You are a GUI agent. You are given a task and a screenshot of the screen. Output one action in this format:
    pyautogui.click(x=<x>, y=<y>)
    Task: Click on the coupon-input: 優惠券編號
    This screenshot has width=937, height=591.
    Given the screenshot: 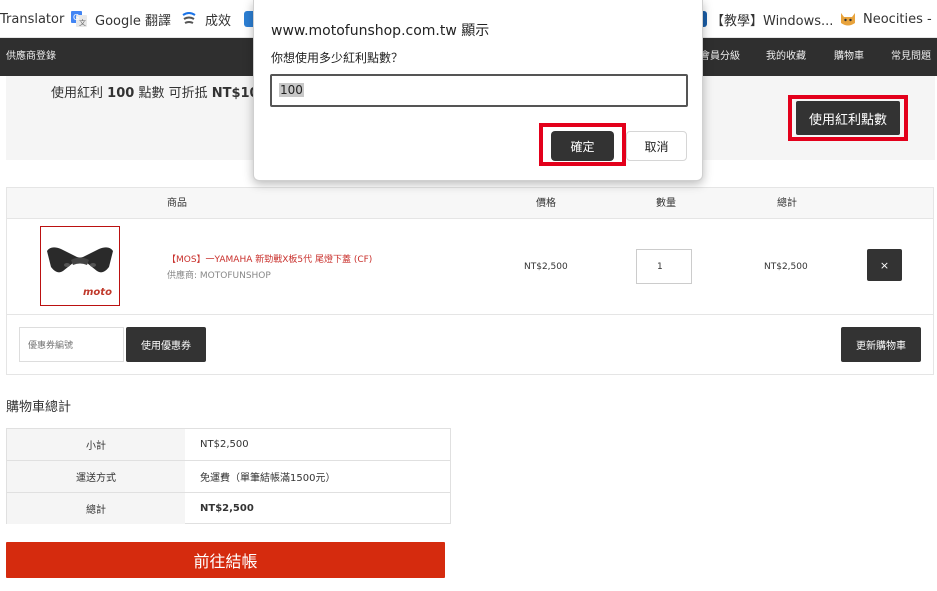 What is the action you would take?
    pyautogui.click(x=71, y=344)
    